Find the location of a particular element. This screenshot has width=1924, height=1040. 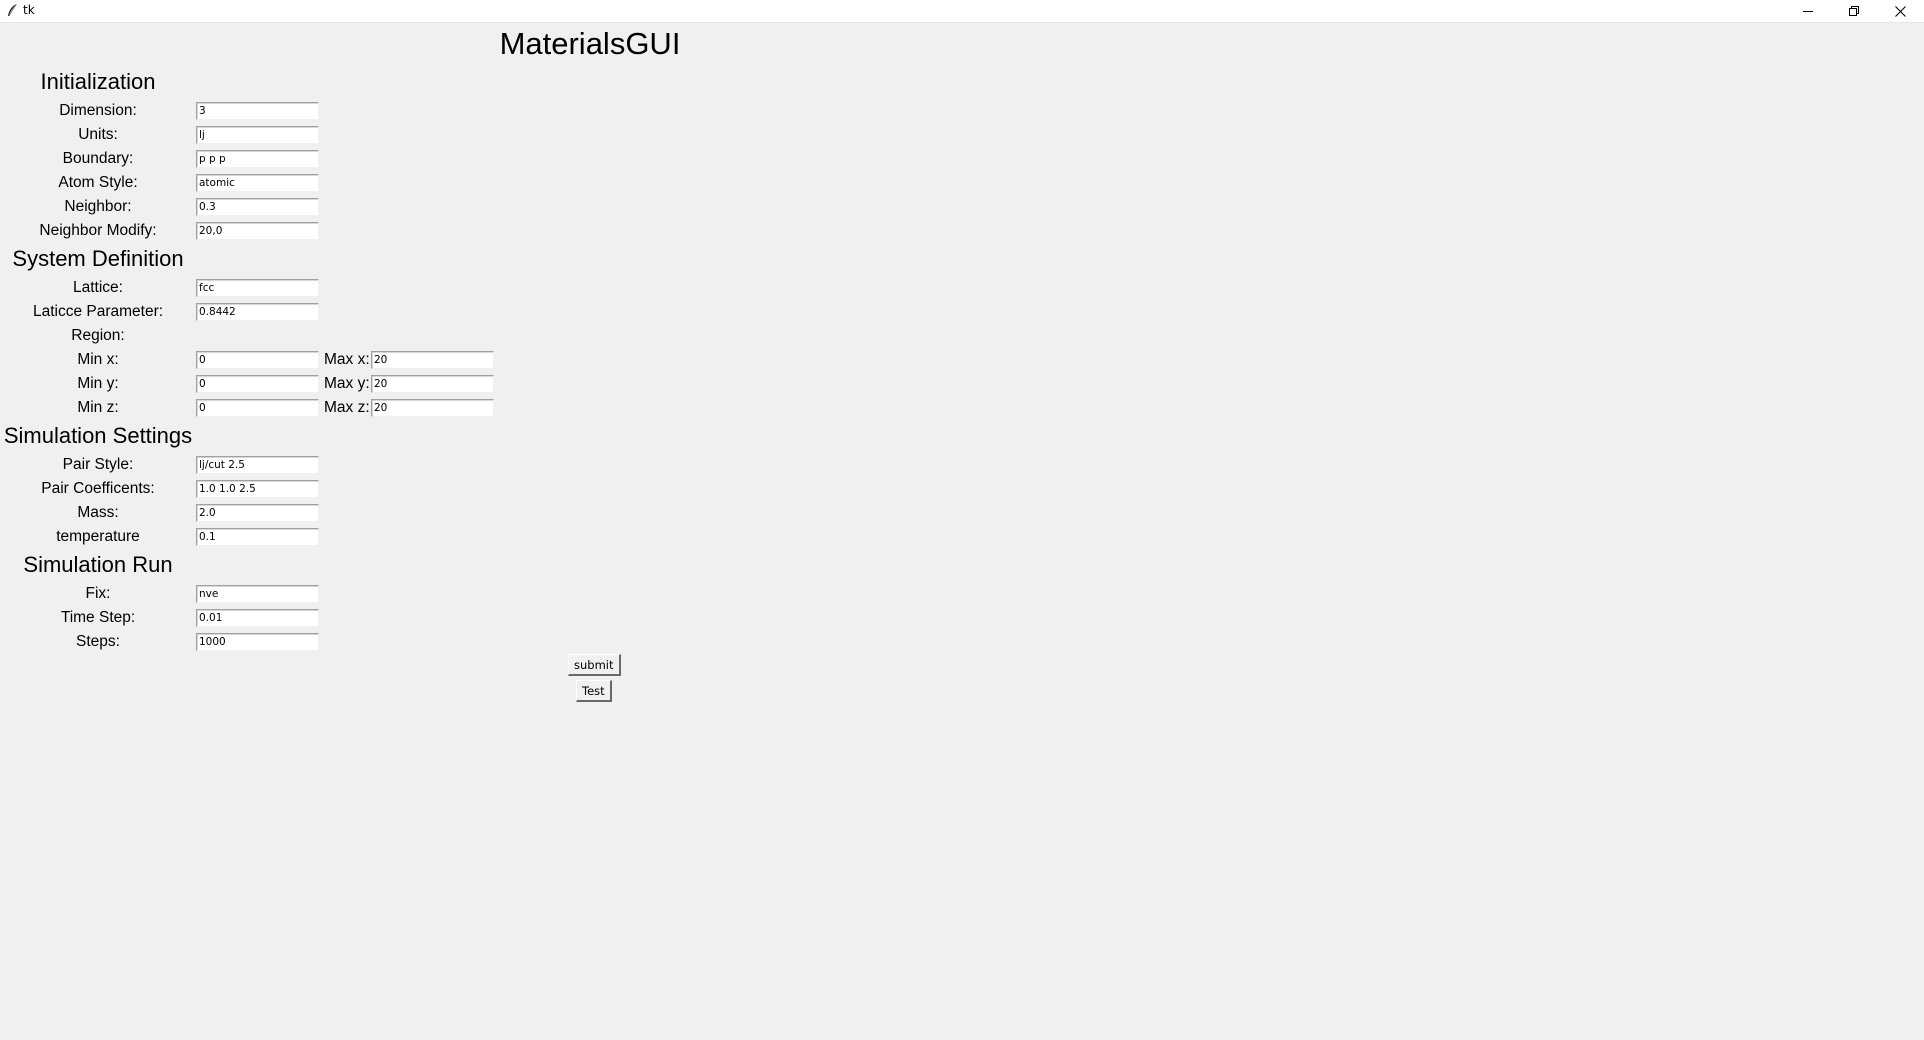

boundary-input is located at coordinates (257, 159).